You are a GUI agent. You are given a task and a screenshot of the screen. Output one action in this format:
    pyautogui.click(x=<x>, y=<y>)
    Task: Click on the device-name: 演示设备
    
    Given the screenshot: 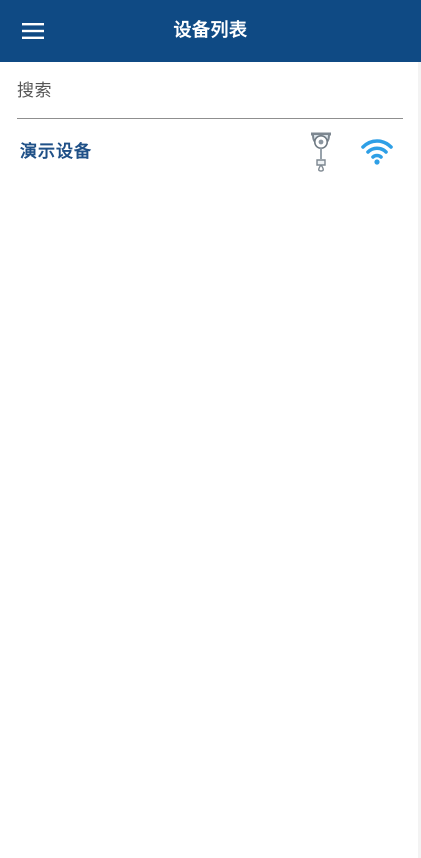 What is the action you would take?
    pyautogui.click(x=56, y=152)
    